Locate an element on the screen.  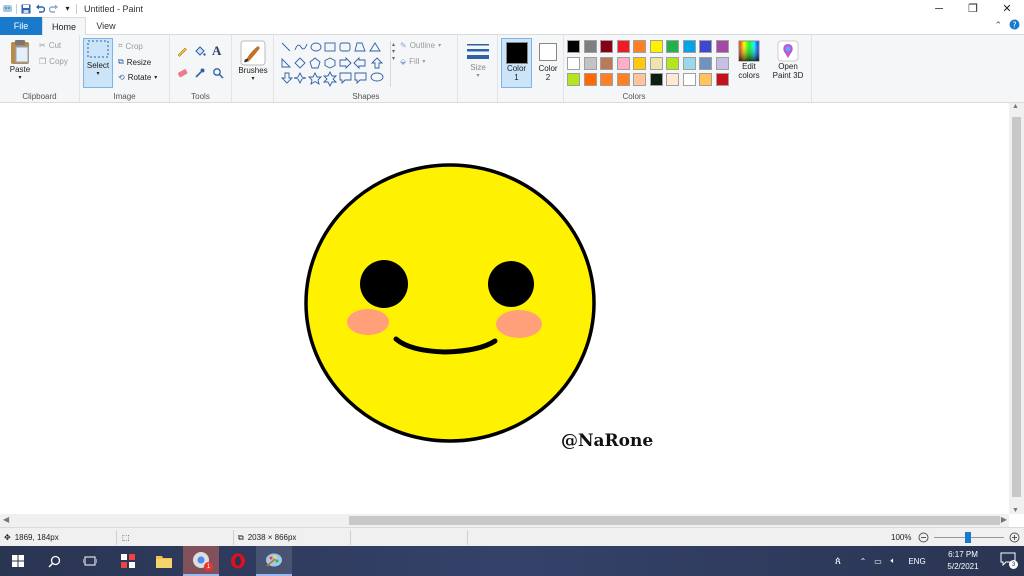
help-icon: ? is located at coordinates (1014, 25).